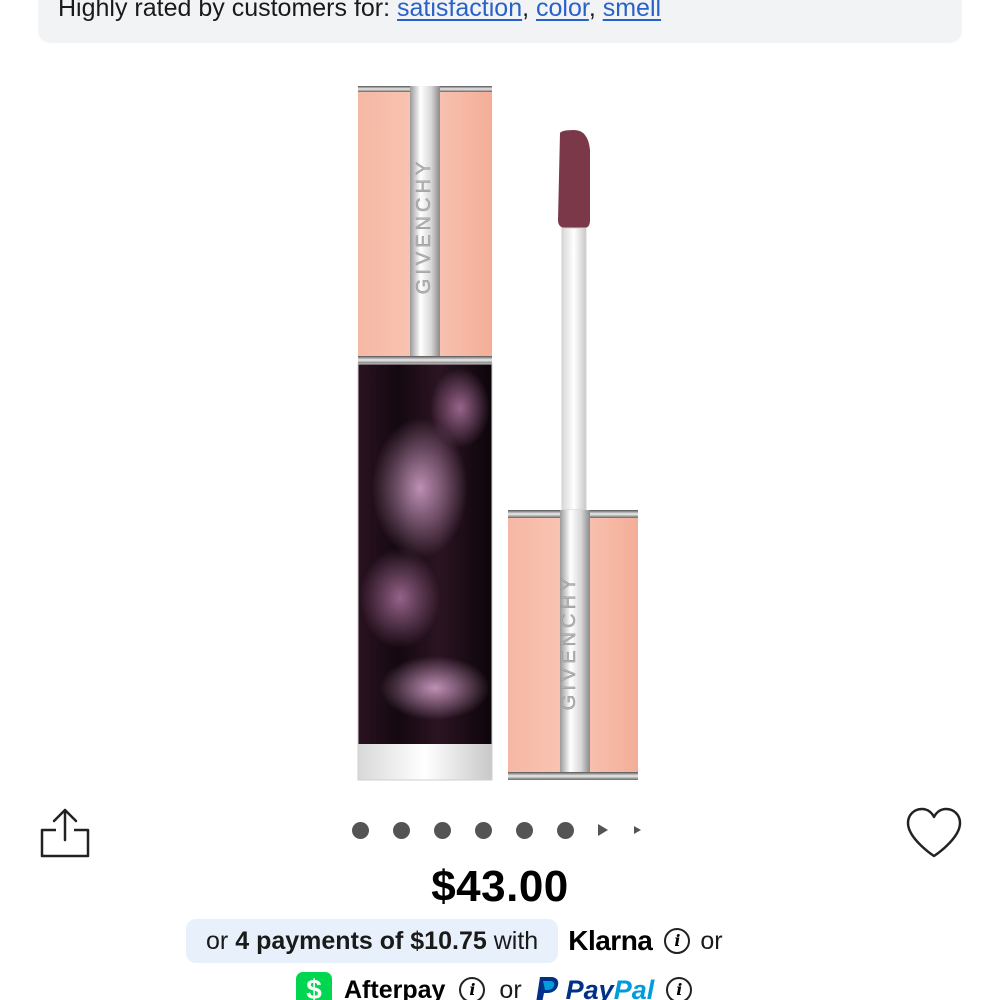  I want to click on paypal-logo: PayPal, so click(610, 987).